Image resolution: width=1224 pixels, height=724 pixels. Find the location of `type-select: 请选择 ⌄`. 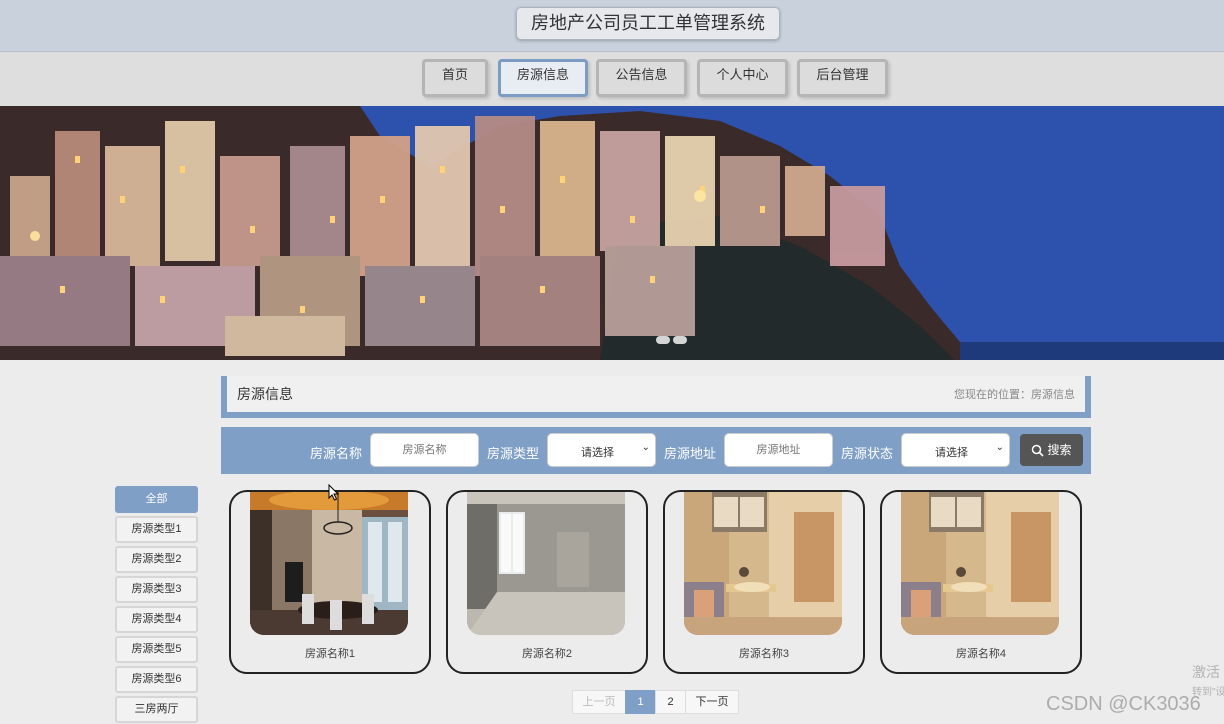

type-select: 请选择 ⌄ is located at coordinates (601, 450).